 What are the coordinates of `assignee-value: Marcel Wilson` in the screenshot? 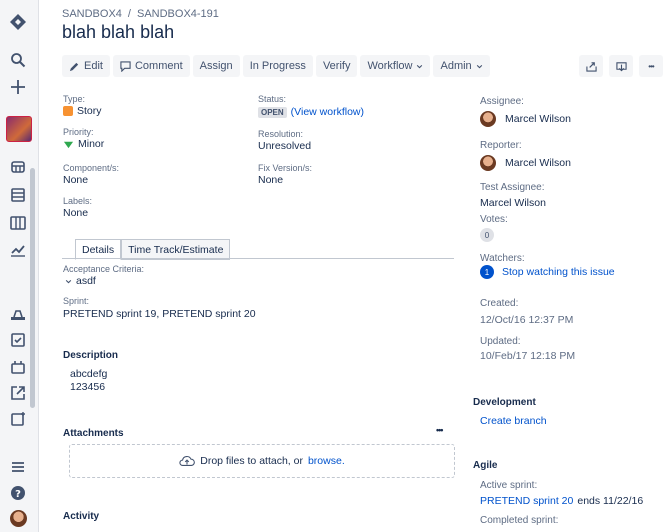 It's located at (525, 119).